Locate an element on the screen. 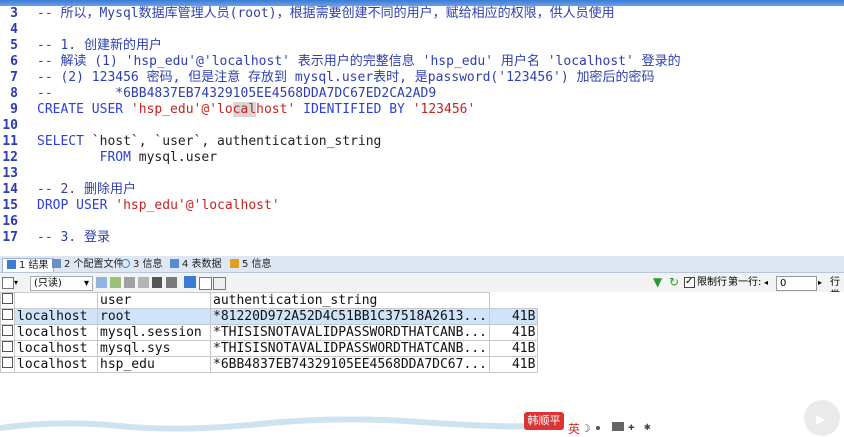 Image resolution: width=844 pixels, height=437 pixels. refresh-grid-icon is located at coordinates (171, 282).